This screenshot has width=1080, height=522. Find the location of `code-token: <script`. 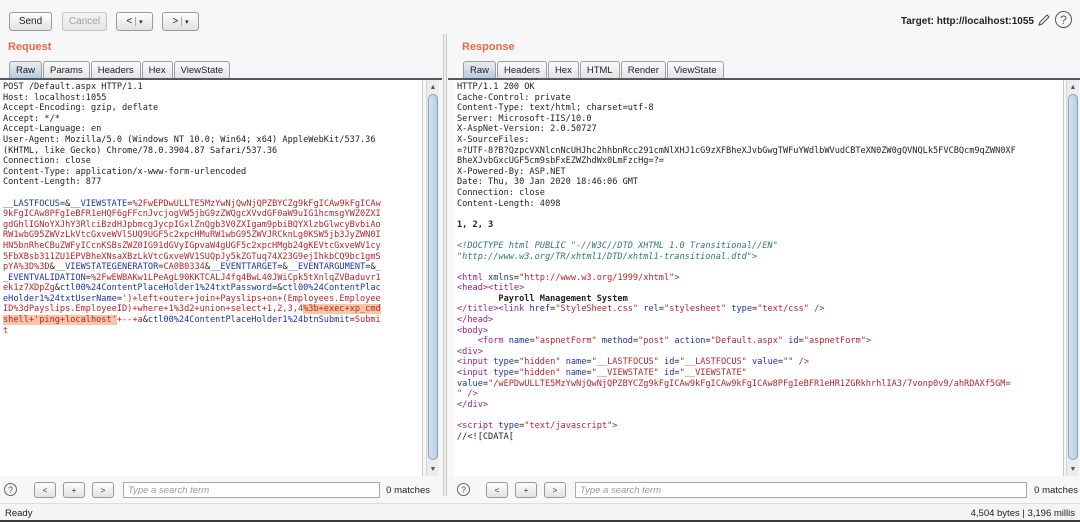

code-token: <script is located at coordinates (478, 426).